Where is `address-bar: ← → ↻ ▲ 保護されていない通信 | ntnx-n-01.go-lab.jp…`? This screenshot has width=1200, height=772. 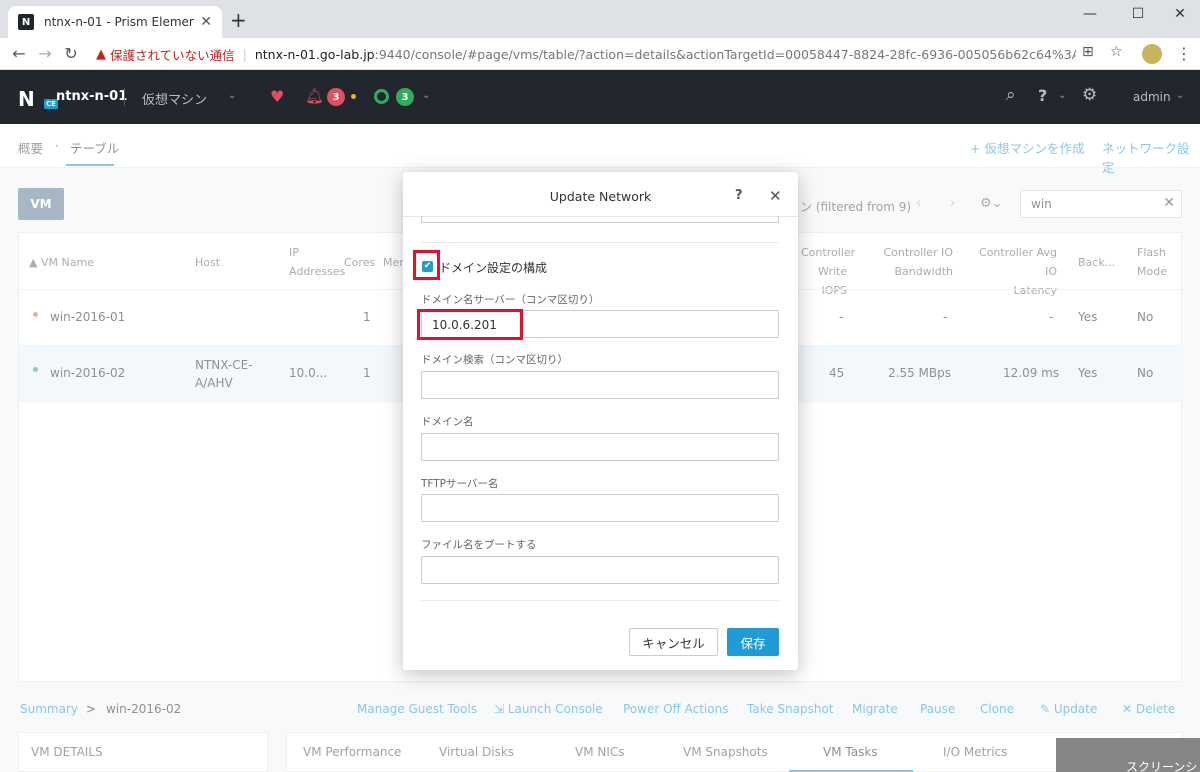 address-bar: ← → ↻ ▲ 保護されていない通信 | ntnx-n-01.go-lab.jp… is located at coordinates (600, 54).